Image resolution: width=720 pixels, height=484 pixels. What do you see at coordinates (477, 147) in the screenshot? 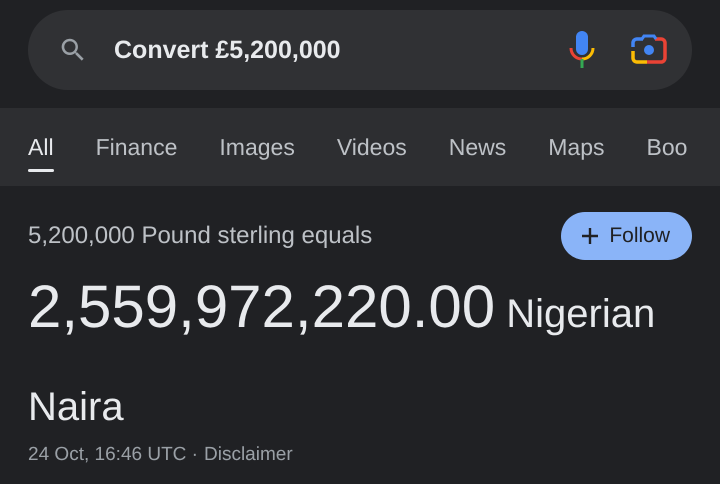
I see `search-tab: News` at bounding box center [477, 147].